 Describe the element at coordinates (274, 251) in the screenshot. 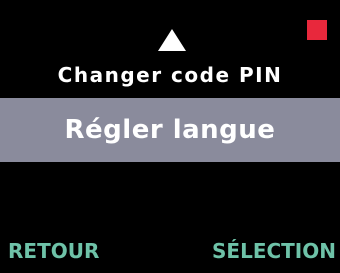

I see `select-softkey: SÉLECTION` at that location.